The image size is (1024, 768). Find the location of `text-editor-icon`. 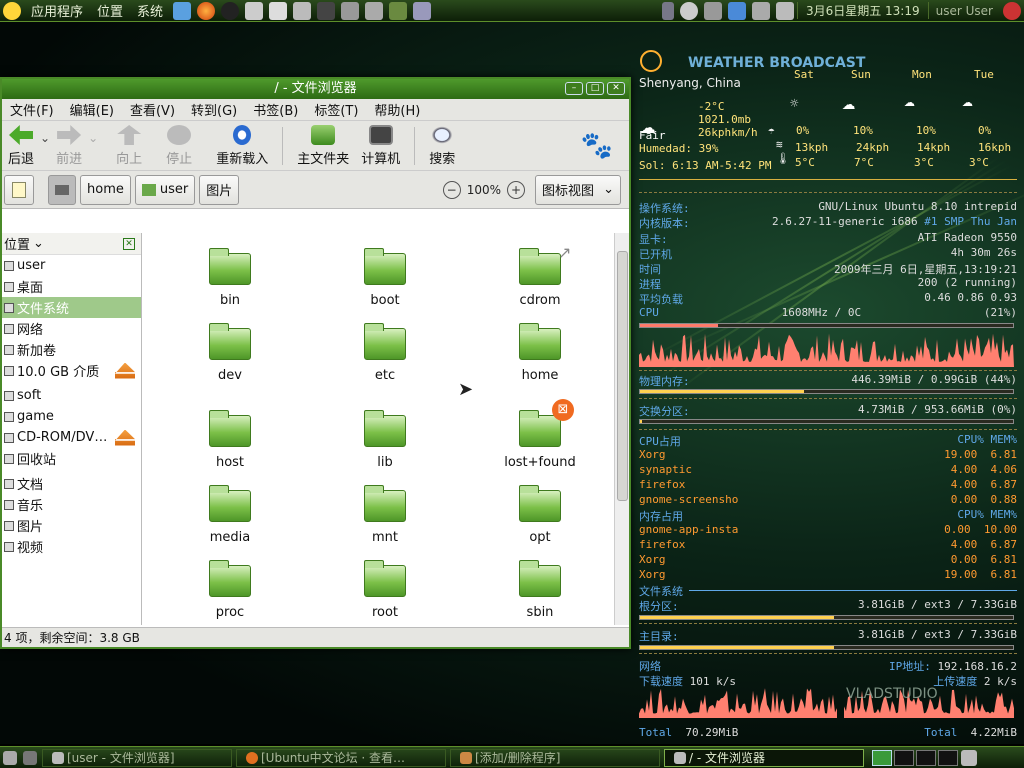

text-editor-icon is located at coordinates (374, 10).